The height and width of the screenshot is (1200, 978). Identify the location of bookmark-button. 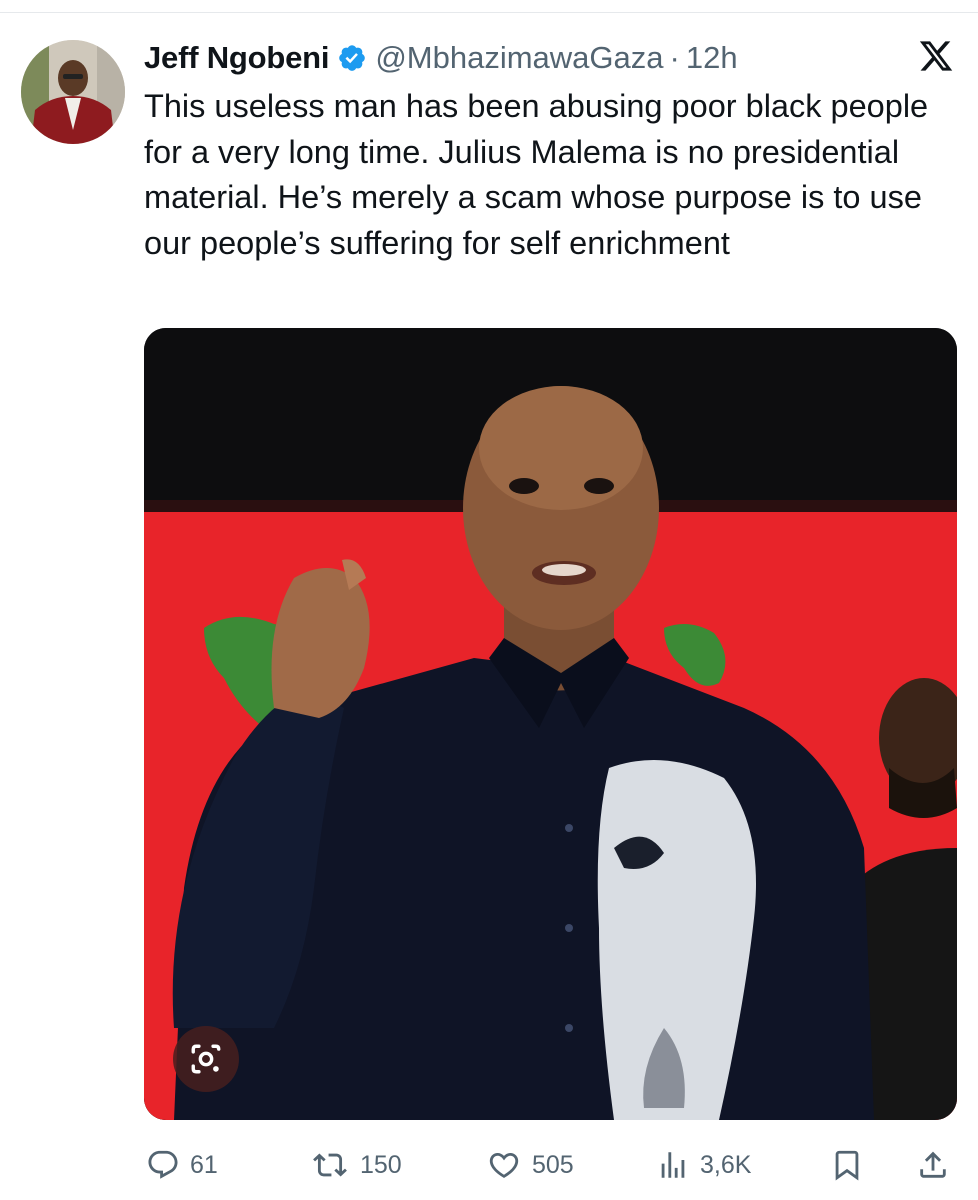
(847, 1165).